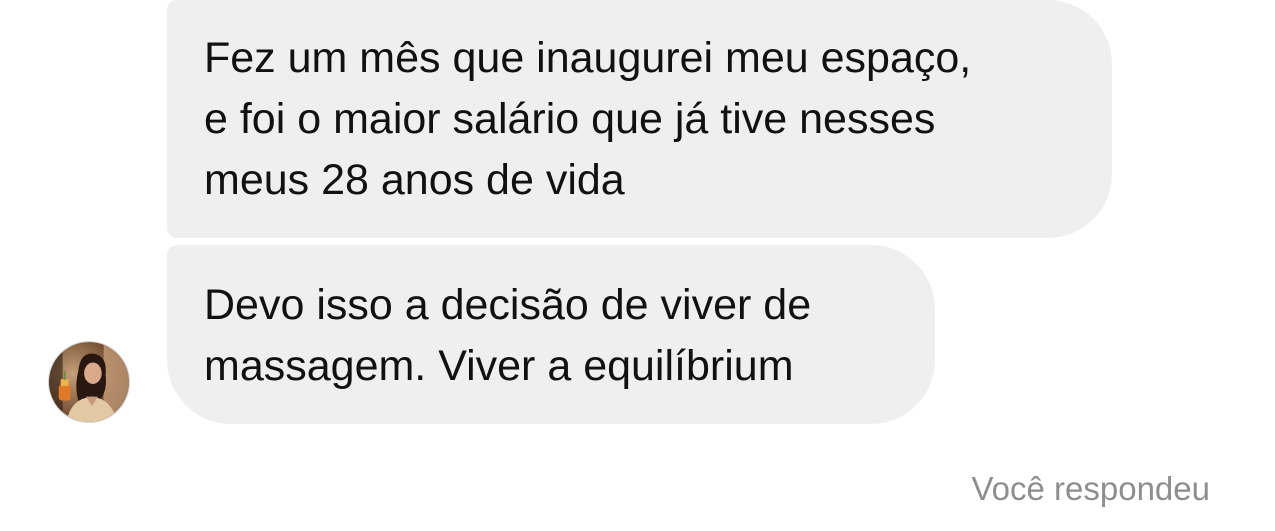 The width and height of the screenshot is (1275, 531). What do you see at coordinates (588, 58) in the screenshot?
I see `message-text-line: Fez um mês que inaugurei meu espaço,` at bounding box center [588, 58].